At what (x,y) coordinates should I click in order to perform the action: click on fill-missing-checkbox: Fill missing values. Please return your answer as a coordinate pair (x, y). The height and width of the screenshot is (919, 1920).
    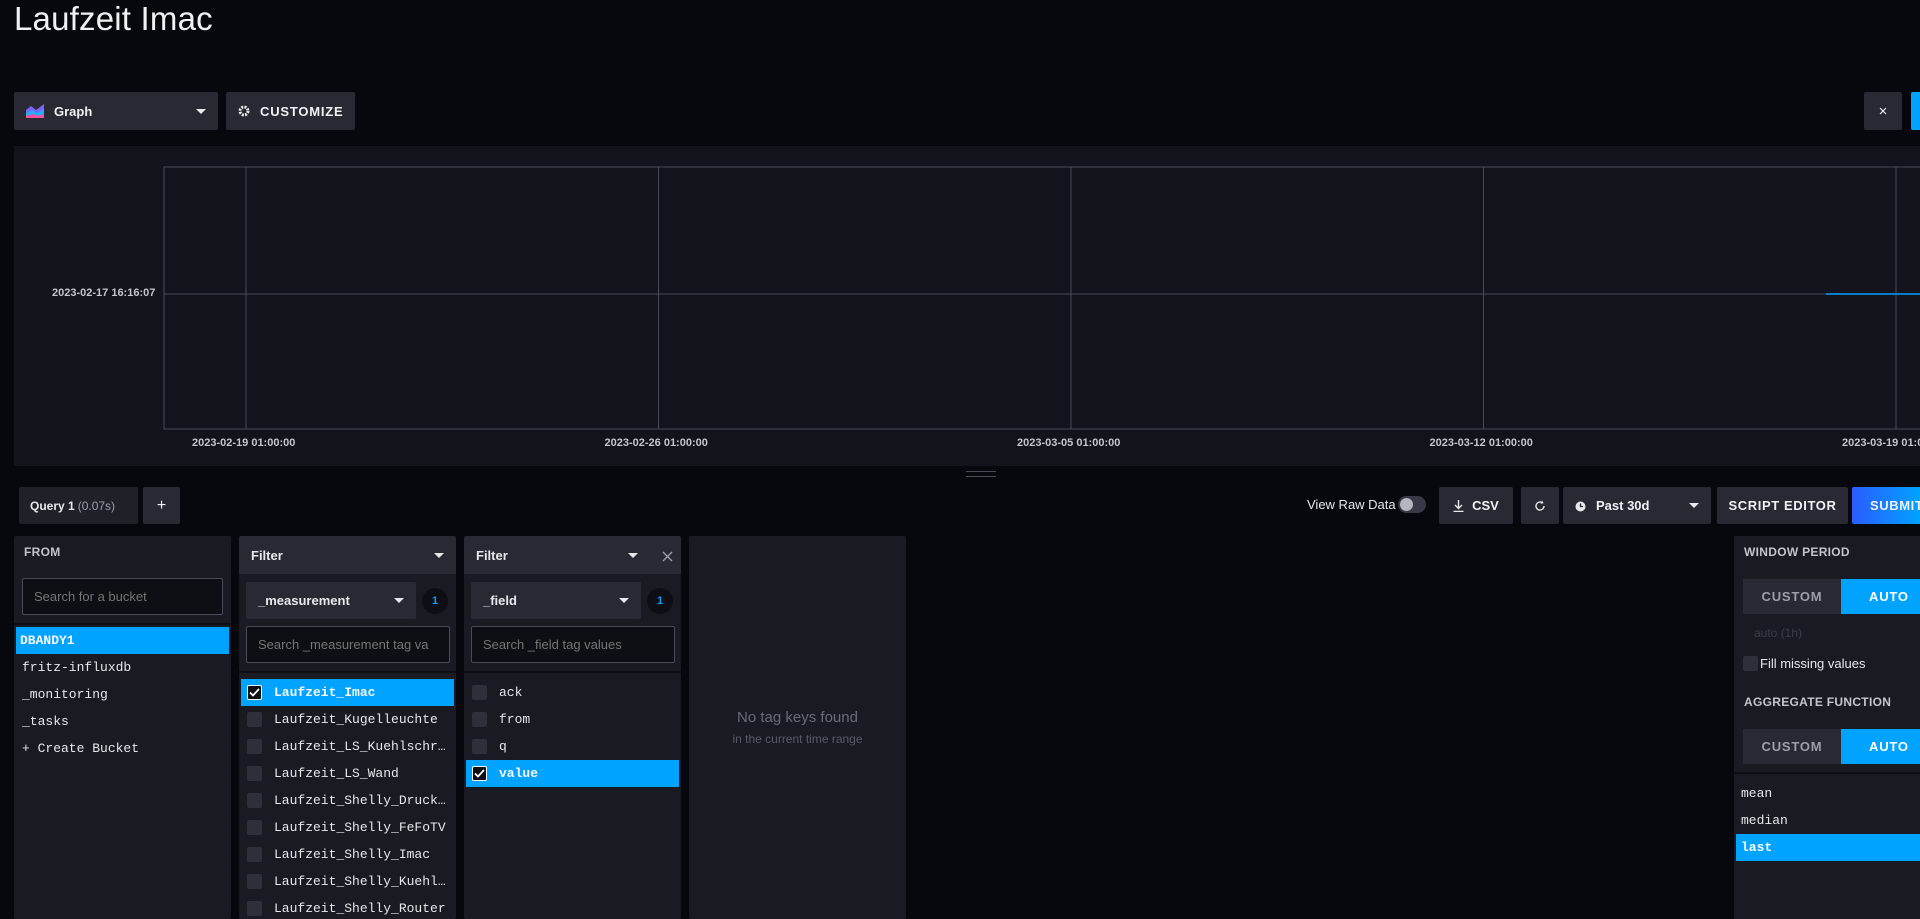
    Looking at the image, I should click on (1827, 663).